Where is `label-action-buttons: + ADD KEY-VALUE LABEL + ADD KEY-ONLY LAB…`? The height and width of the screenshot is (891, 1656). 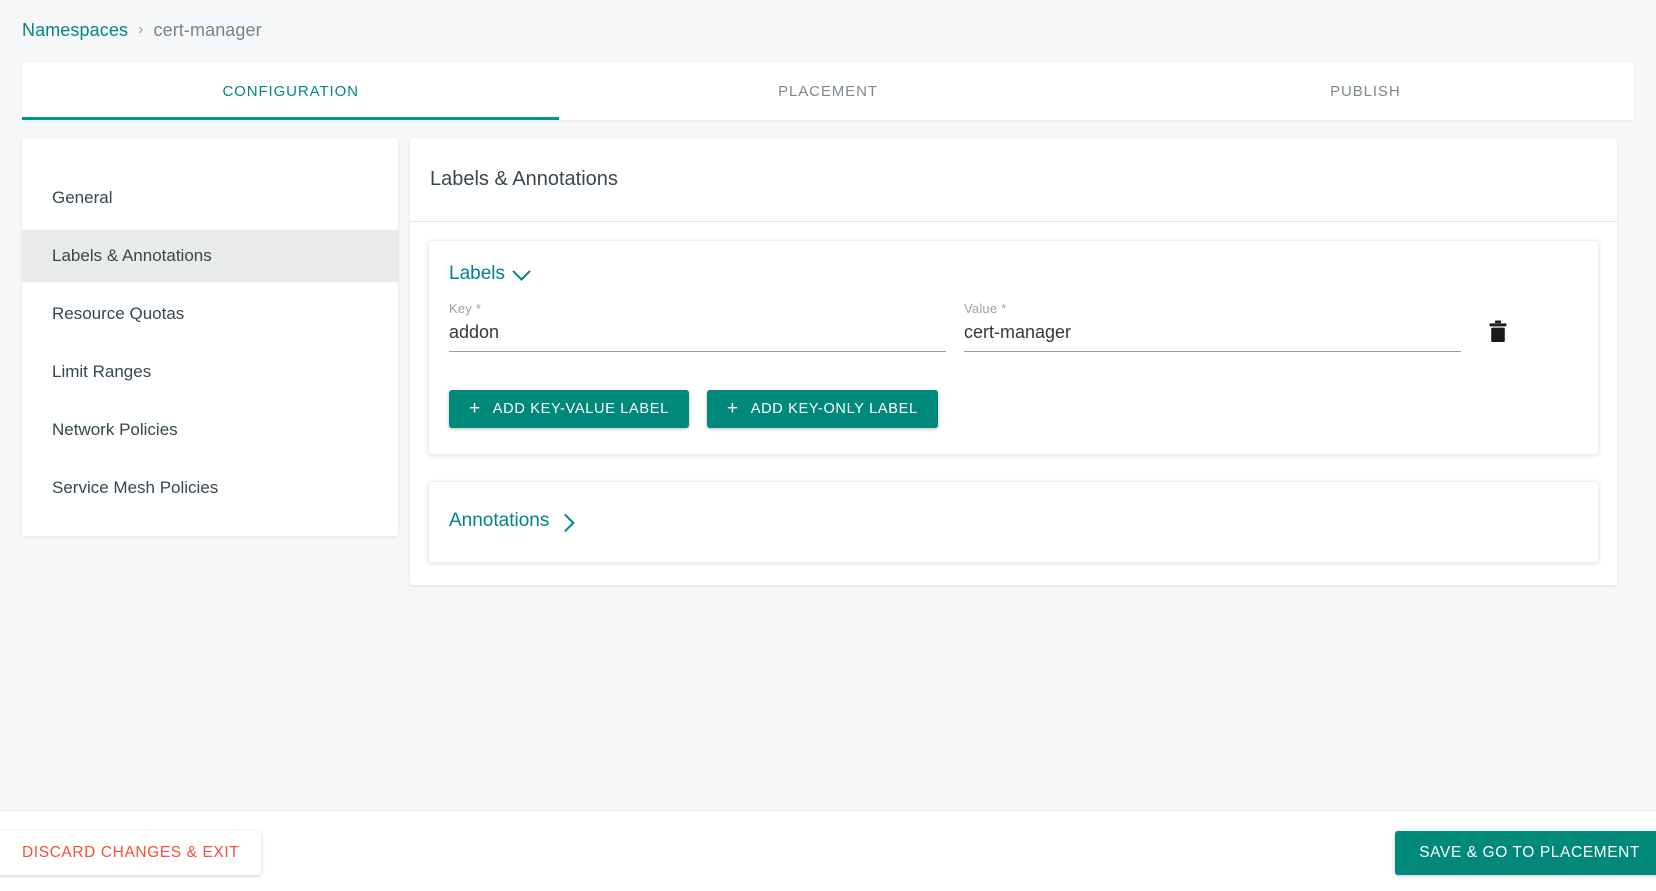
label-action-buttons: + ADD KEY-VALUE LABEL + ADD KEY-ONLY LAB… is located at coordinates (1013, 409).